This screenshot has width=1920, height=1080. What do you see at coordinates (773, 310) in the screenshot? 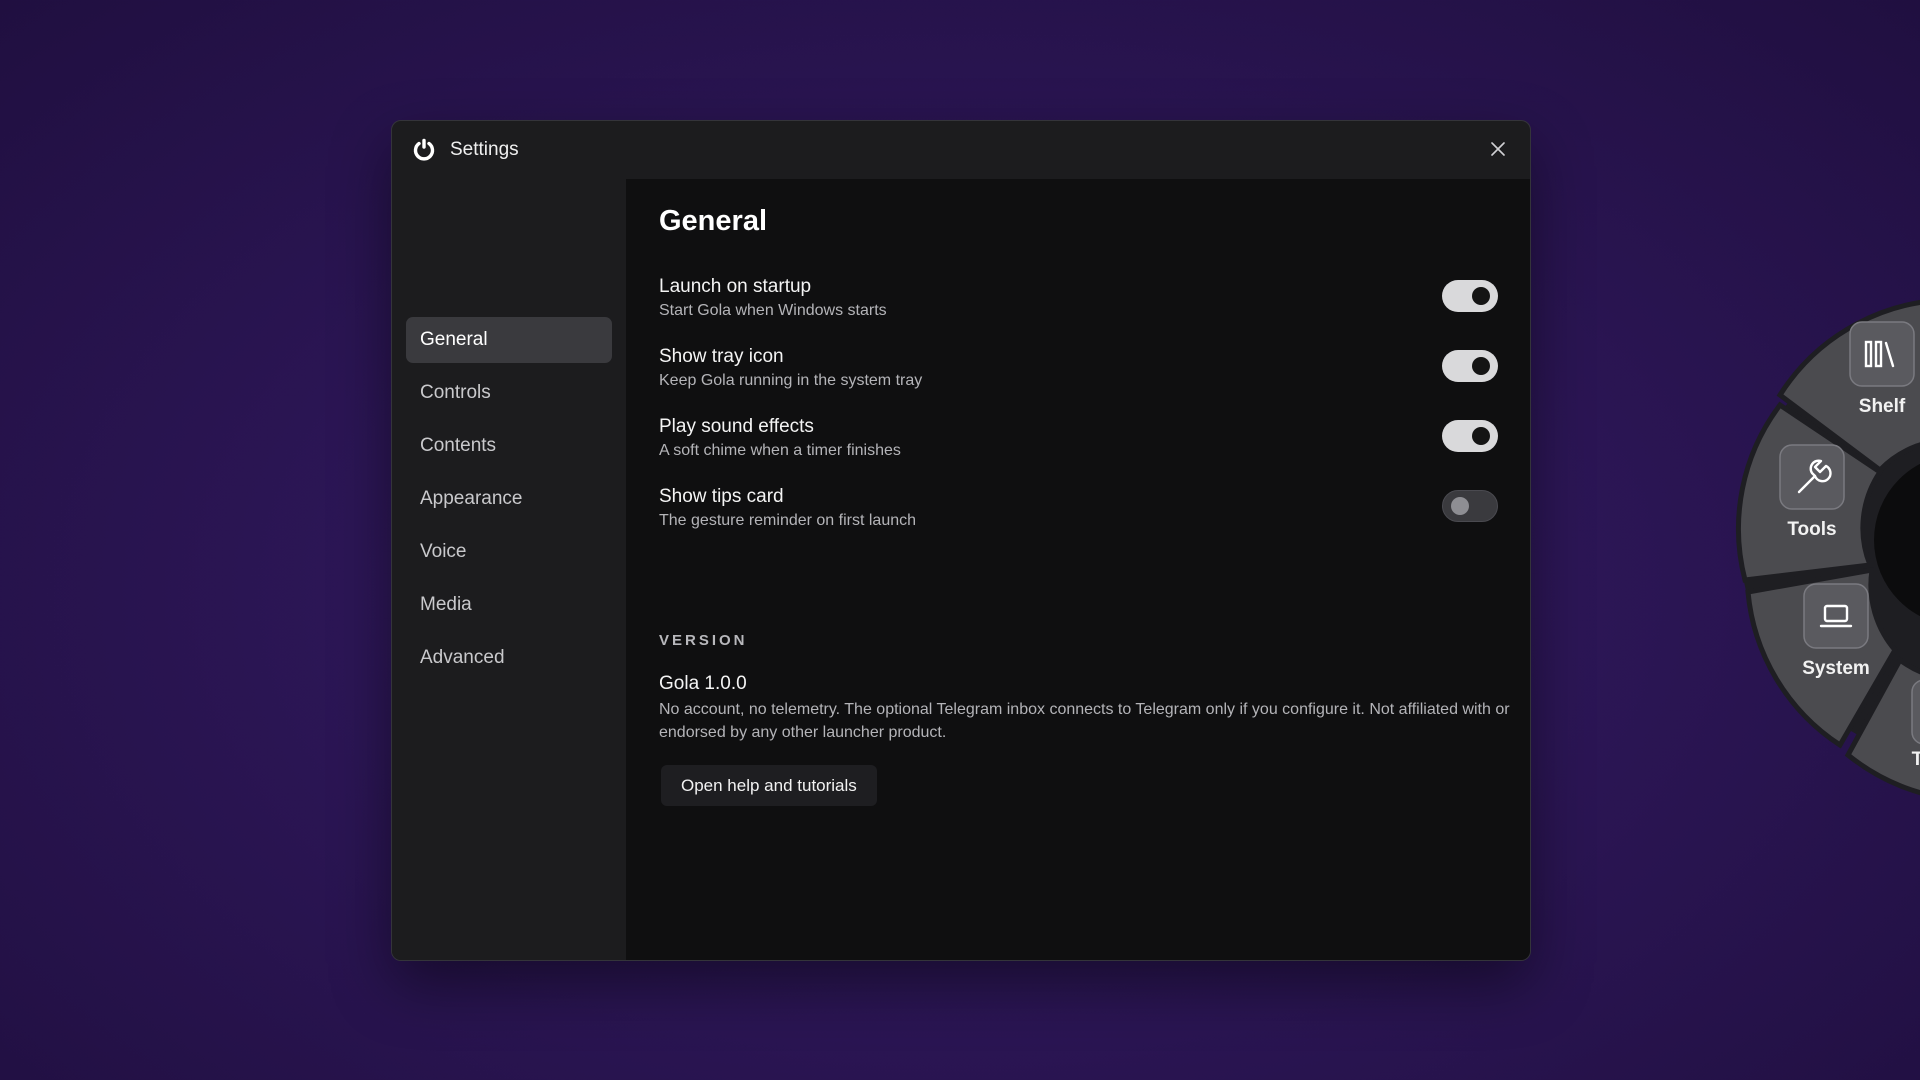
I see `setting-description: Start Gola when Windows starts` at bounding box center [773, 310].